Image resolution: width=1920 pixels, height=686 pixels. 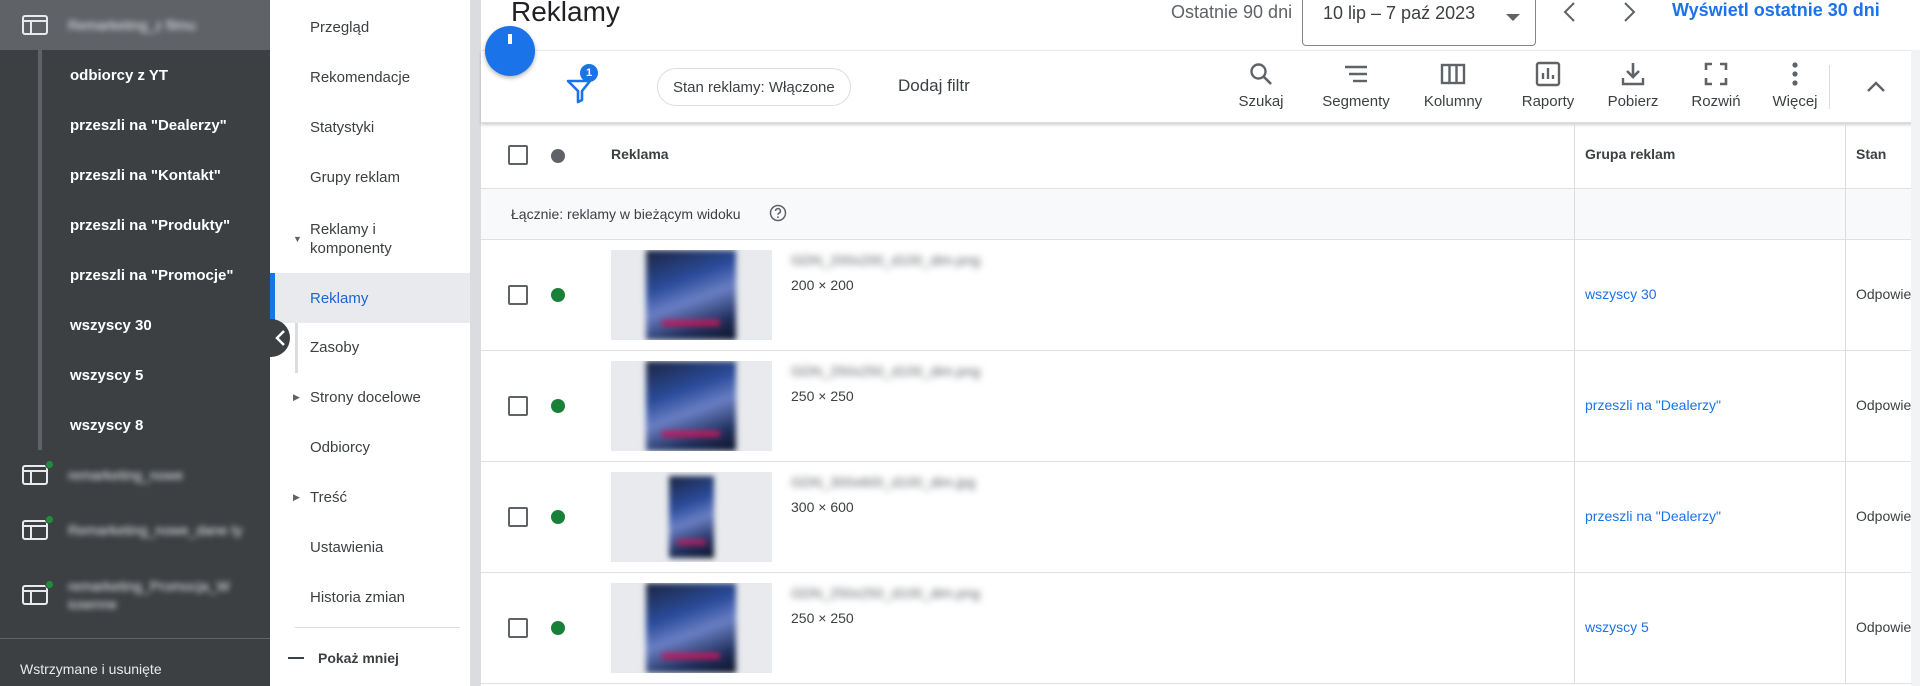 I want to click on ad-group-item: wszyscy 30, so click(x=135, y=325).